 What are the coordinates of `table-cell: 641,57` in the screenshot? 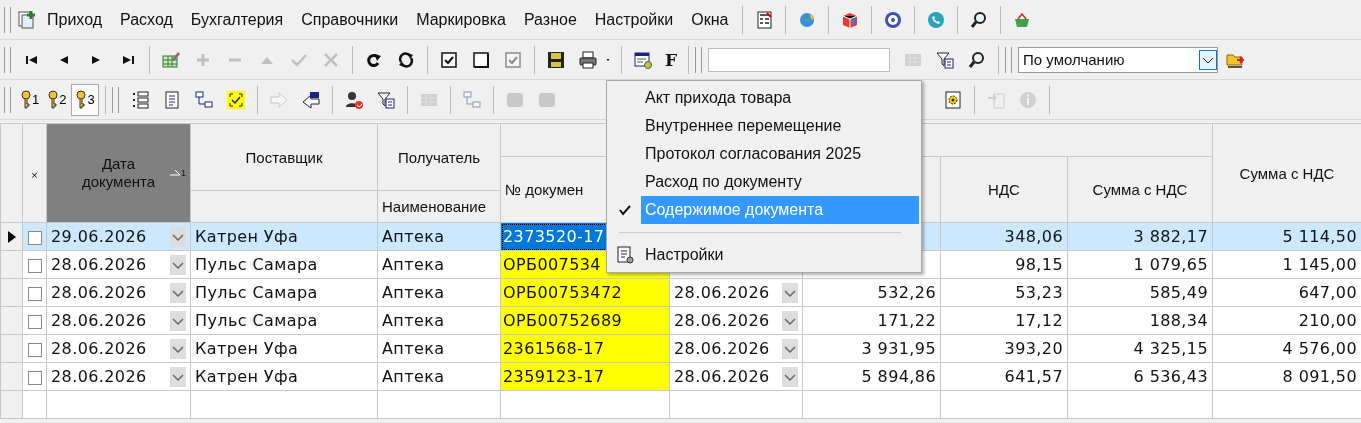 It's located at (1033, 376).